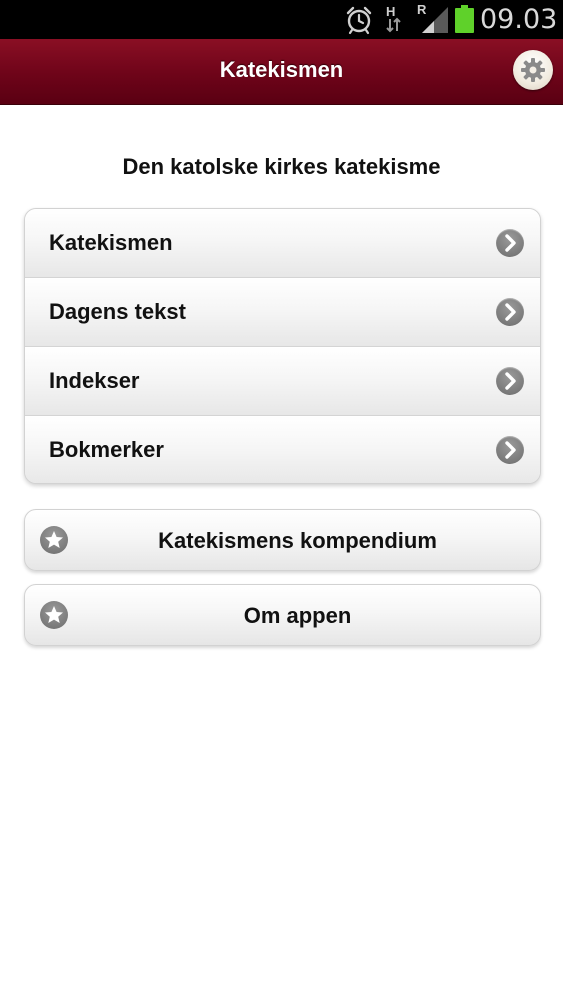 The width and height of the screenshot is (563, 1000). What do you see at coordinates (282, 312) in the screenshot?
I see `menu-item-dagens-tekst: Dagens tekst` at bounding box center [282, 312].